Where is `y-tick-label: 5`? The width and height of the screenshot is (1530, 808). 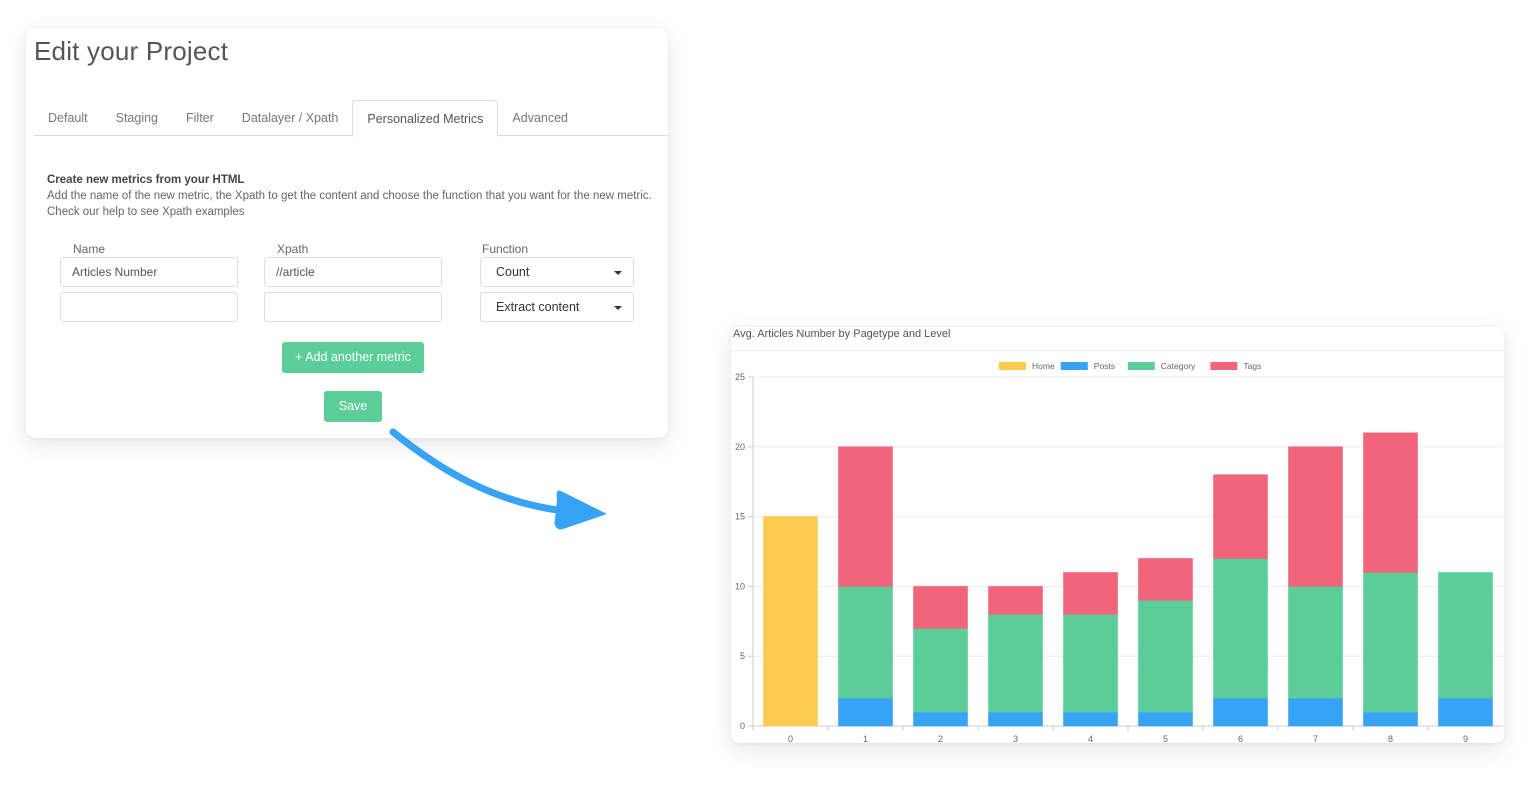
y-tick-label: 5 is located at coordinates (742, 656).